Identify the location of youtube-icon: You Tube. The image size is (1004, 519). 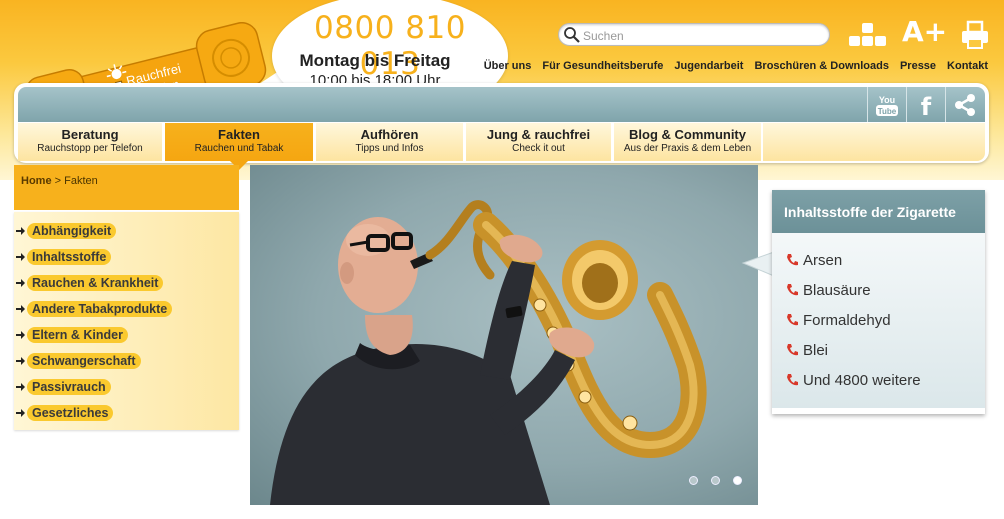
(887, 105).